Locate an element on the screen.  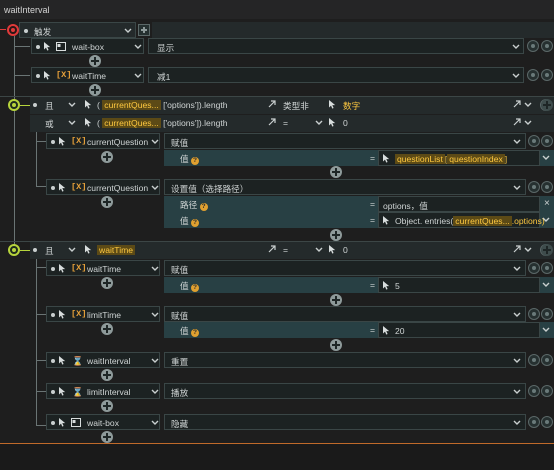
trigger-dropdown: 触发 is located at coordinates (77, 30).